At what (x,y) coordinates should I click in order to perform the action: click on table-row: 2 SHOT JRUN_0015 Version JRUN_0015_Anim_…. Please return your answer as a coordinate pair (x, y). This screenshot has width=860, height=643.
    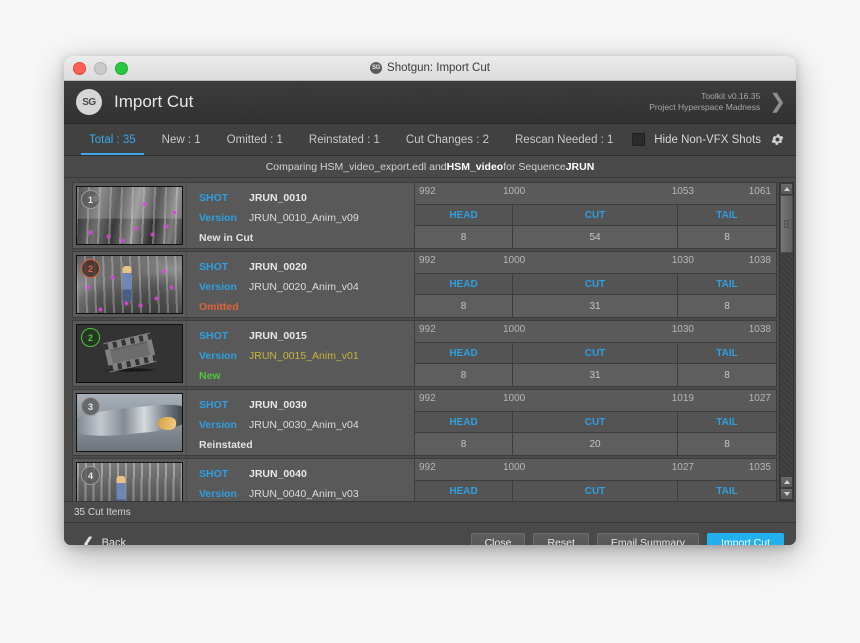
    Looking at the image, I should click on (424, 353).